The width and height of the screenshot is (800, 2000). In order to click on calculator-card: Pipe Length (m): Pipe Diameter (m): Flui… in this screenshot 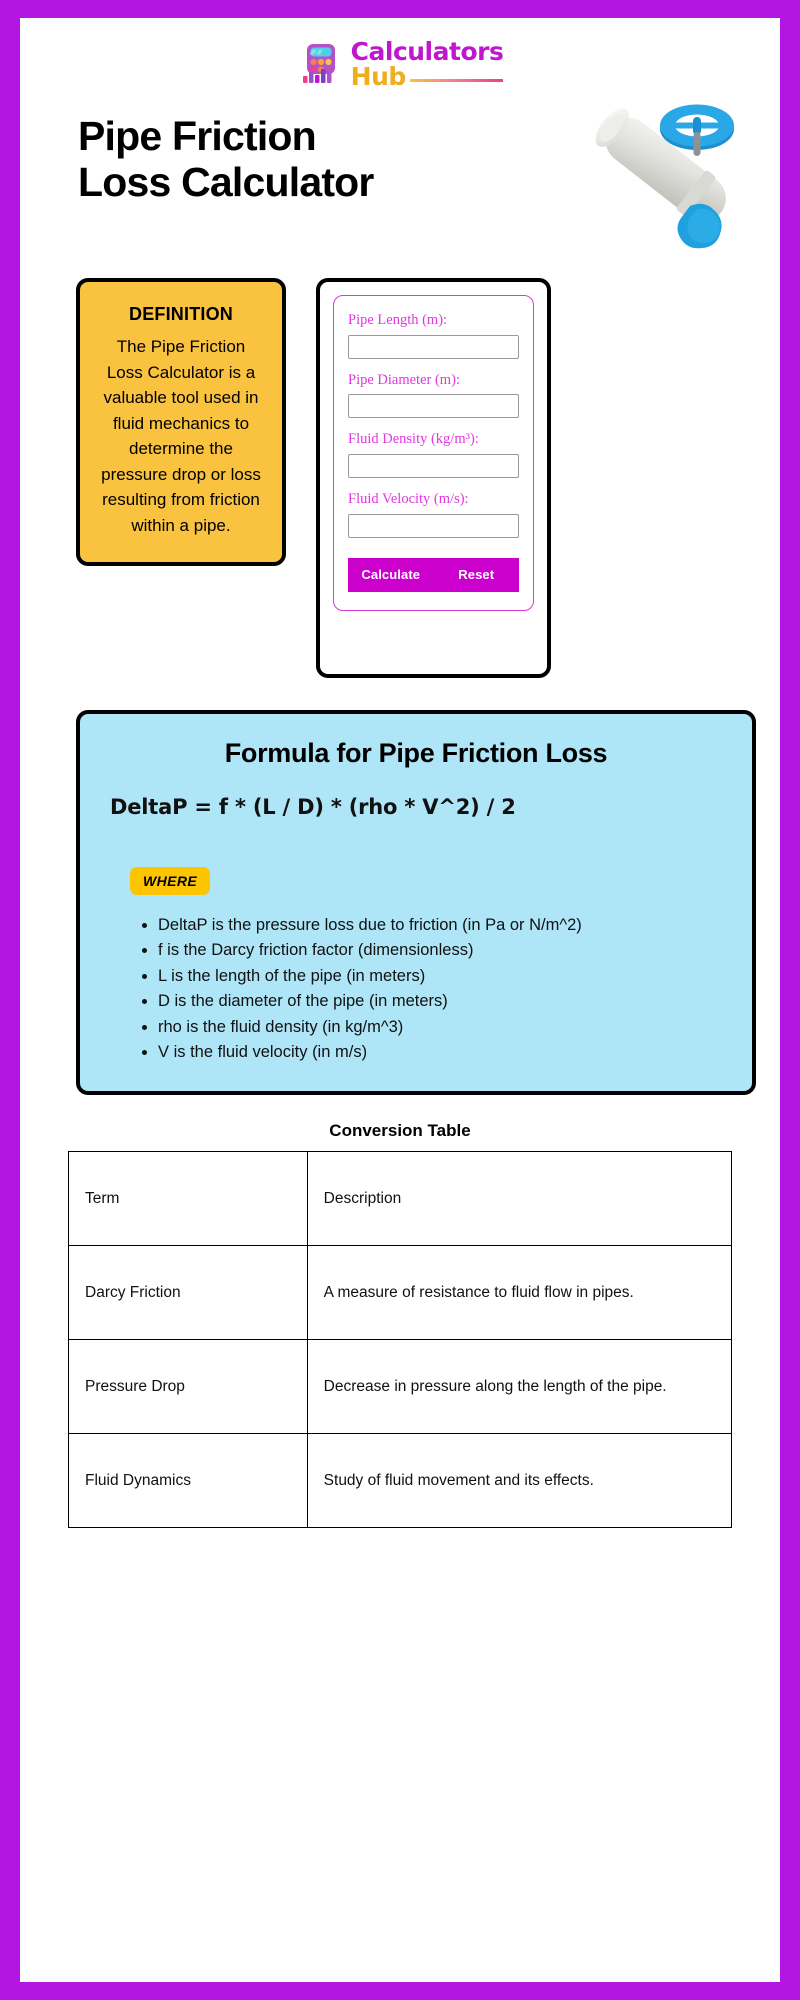, I will do `click(433, 478)`.